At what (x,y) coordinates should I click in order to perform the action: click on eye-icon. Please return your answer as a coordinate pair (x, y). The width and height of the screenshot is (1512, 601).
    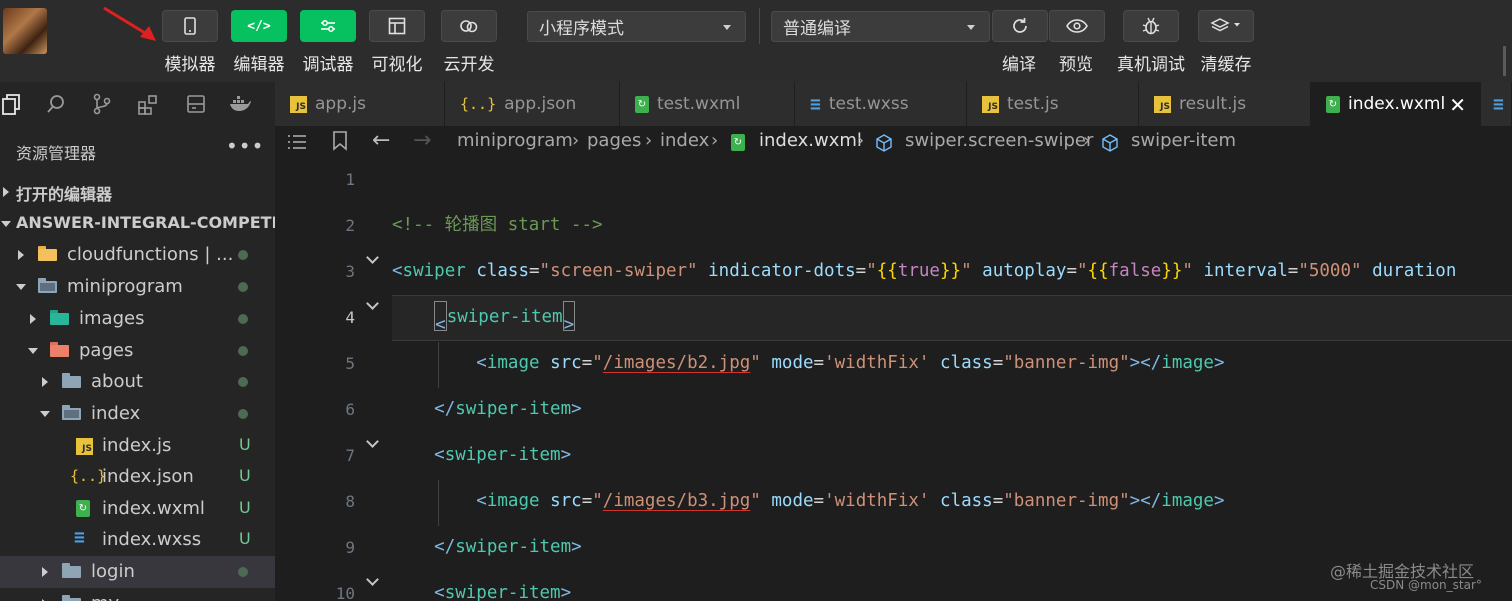
    Looking at the image, I should click on (1077, 26).